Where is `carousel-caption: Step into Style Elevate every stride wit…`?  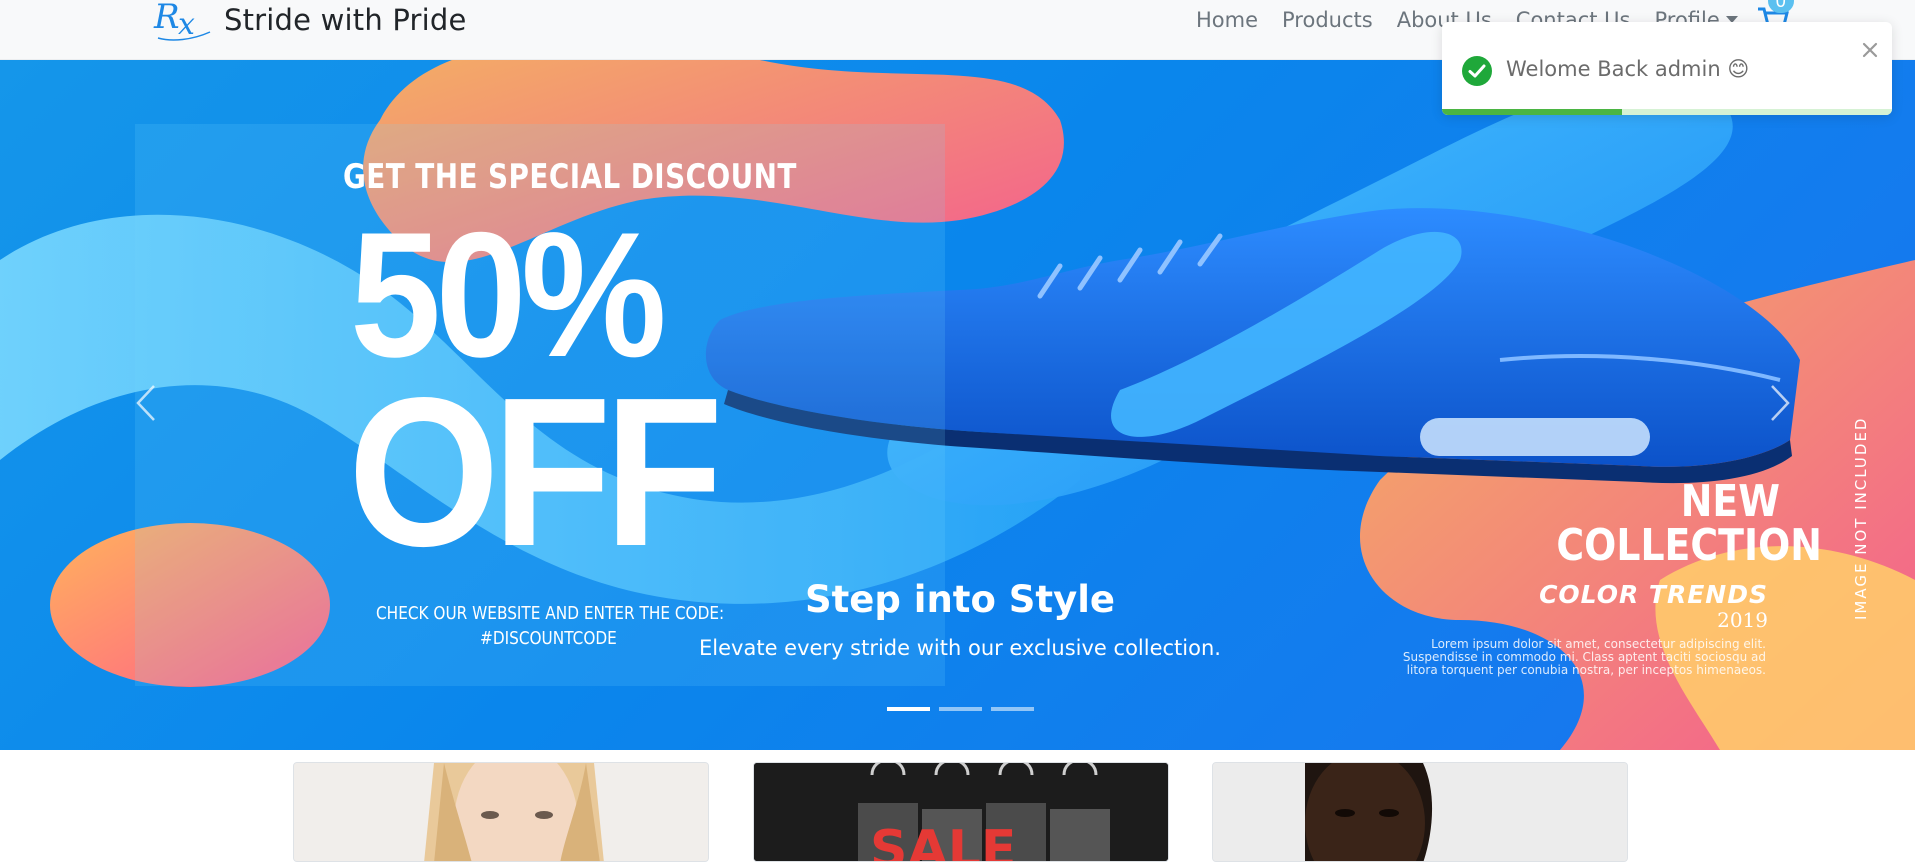
carousel-caption: Step into Style Elevate every stride wit… is located at coordinates (957, 619).